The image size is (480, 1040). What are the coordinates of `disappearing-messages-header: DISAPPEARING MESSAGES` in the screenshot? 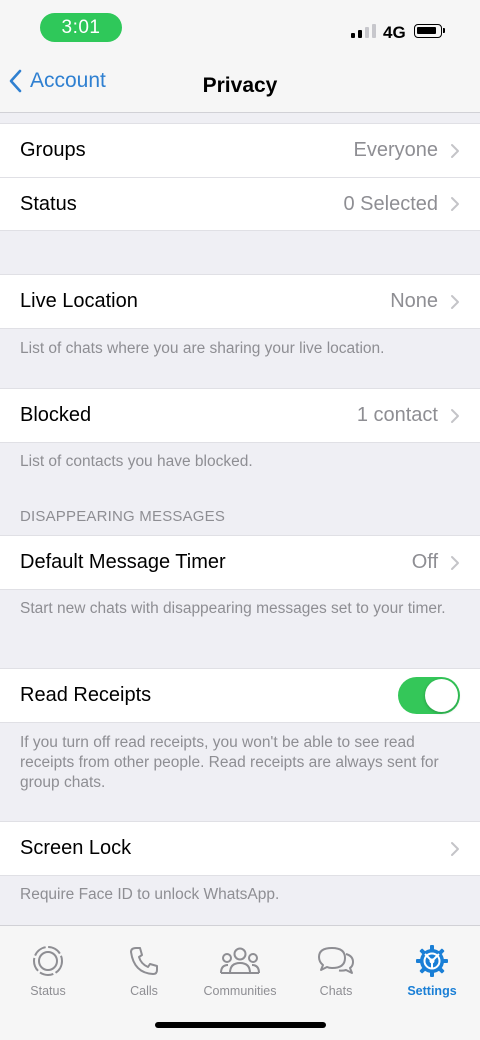 It's located at (123, 516).